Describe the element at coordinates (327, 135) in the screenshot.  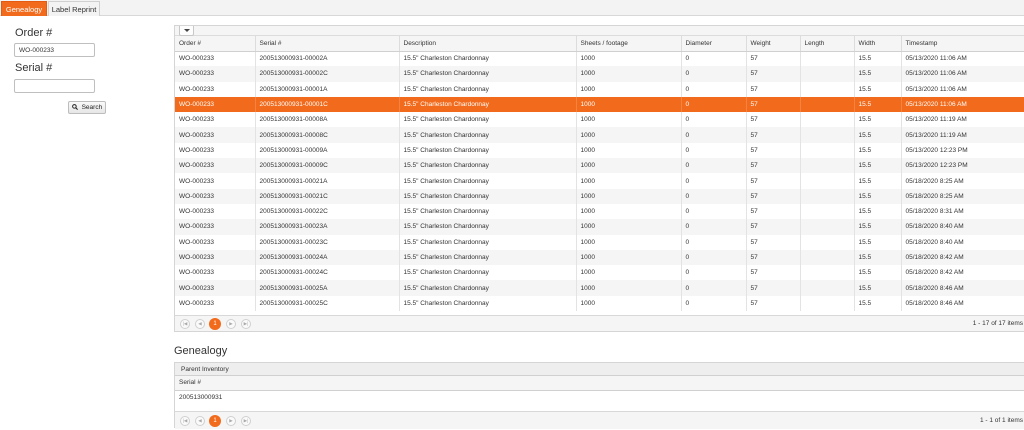
I see `table-cell: 200513000931-00008C` at that location.